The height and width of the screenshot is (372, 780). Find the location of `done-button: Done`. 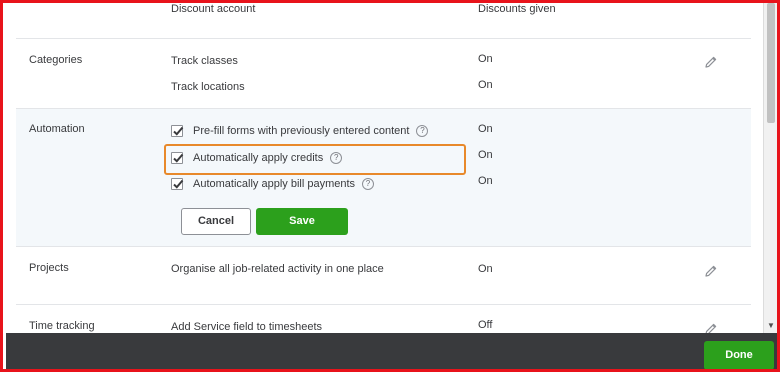

done-button: Done is located at coordinates (739, 355).